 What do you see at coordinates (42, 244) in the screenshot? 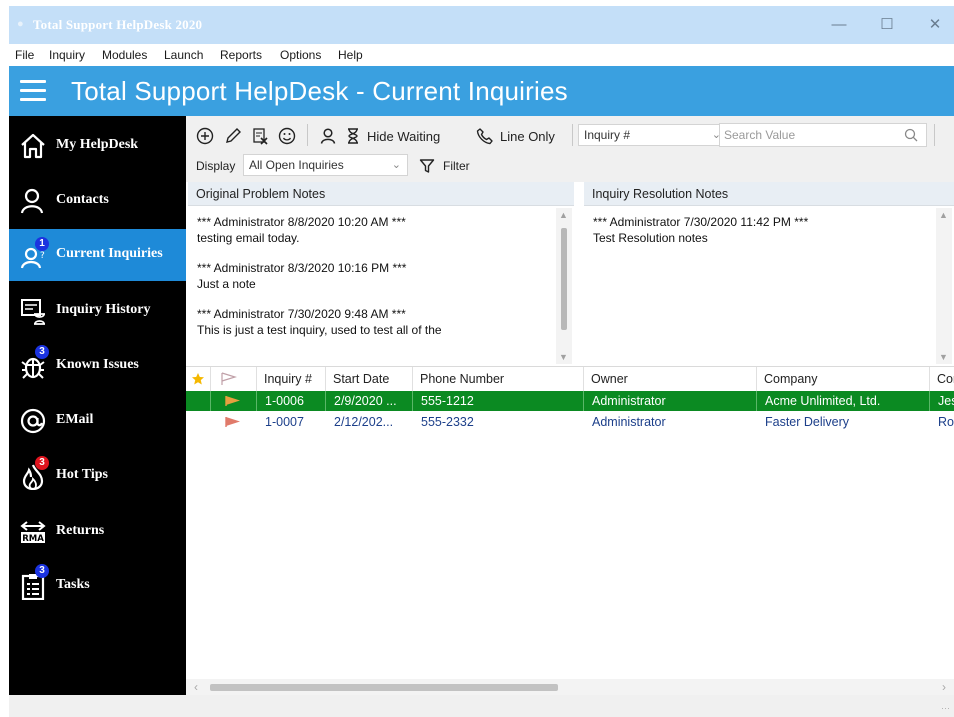
I see `notification-badge: 1` at bounding box center [42, 244].